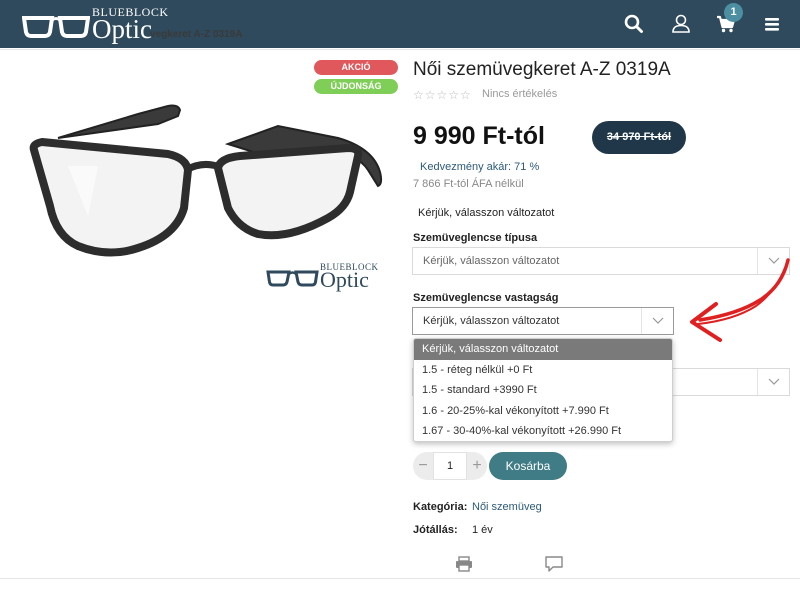 Image resolution: width=800 pixels, height=600 pixels. I want to click on old-price-badge: 34 970 Ft-tól, so click(639, 137).